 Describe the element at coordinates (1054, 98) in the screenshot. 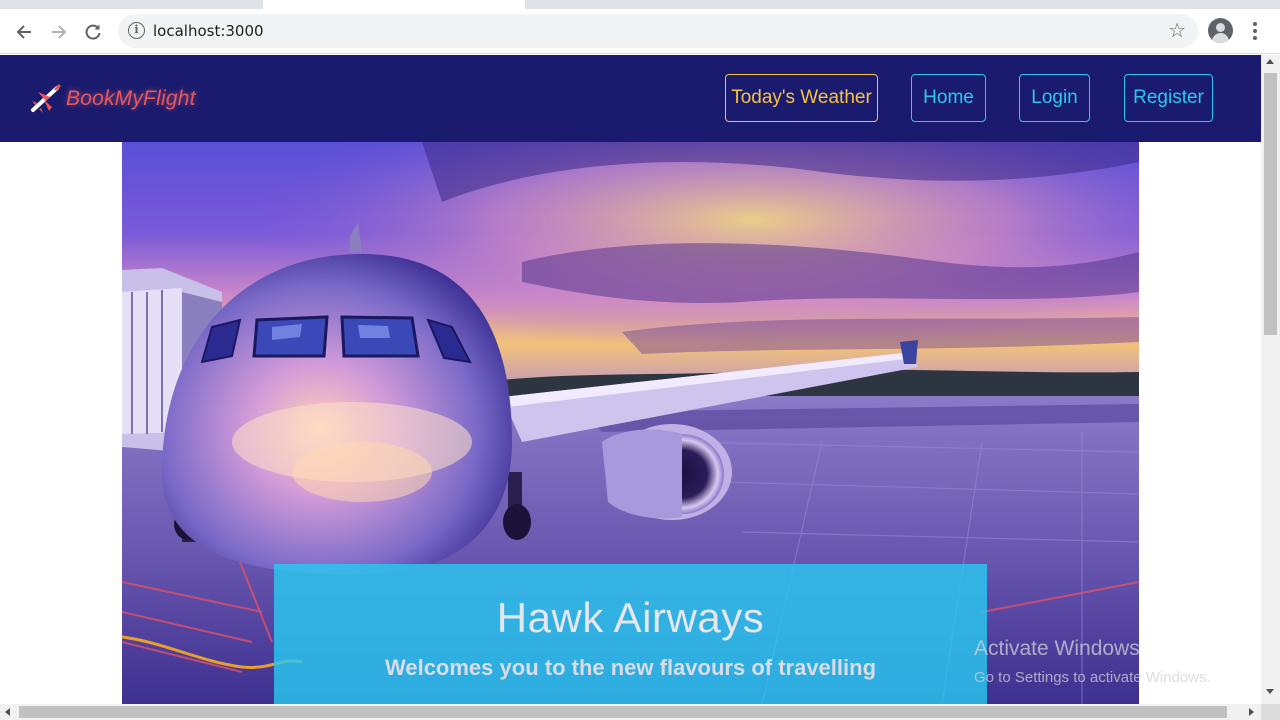

I see `login-button: Login` at that location.